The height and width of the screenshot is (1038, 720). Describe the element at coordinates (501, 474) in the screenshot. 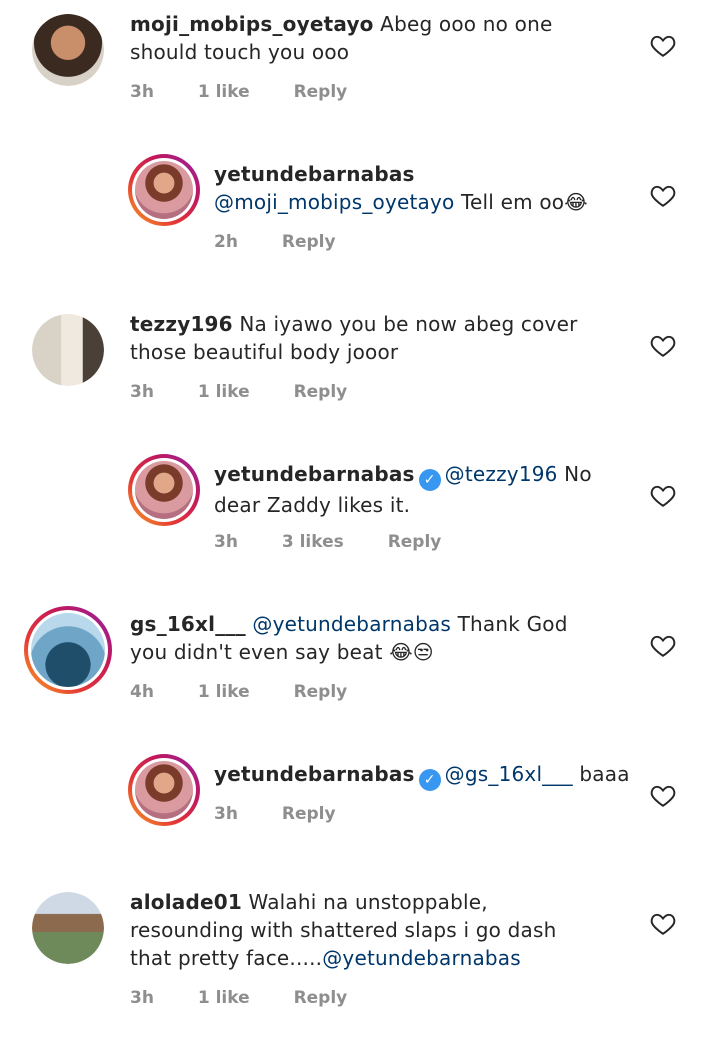

I see `mention-link: @tezzy196` at that location.